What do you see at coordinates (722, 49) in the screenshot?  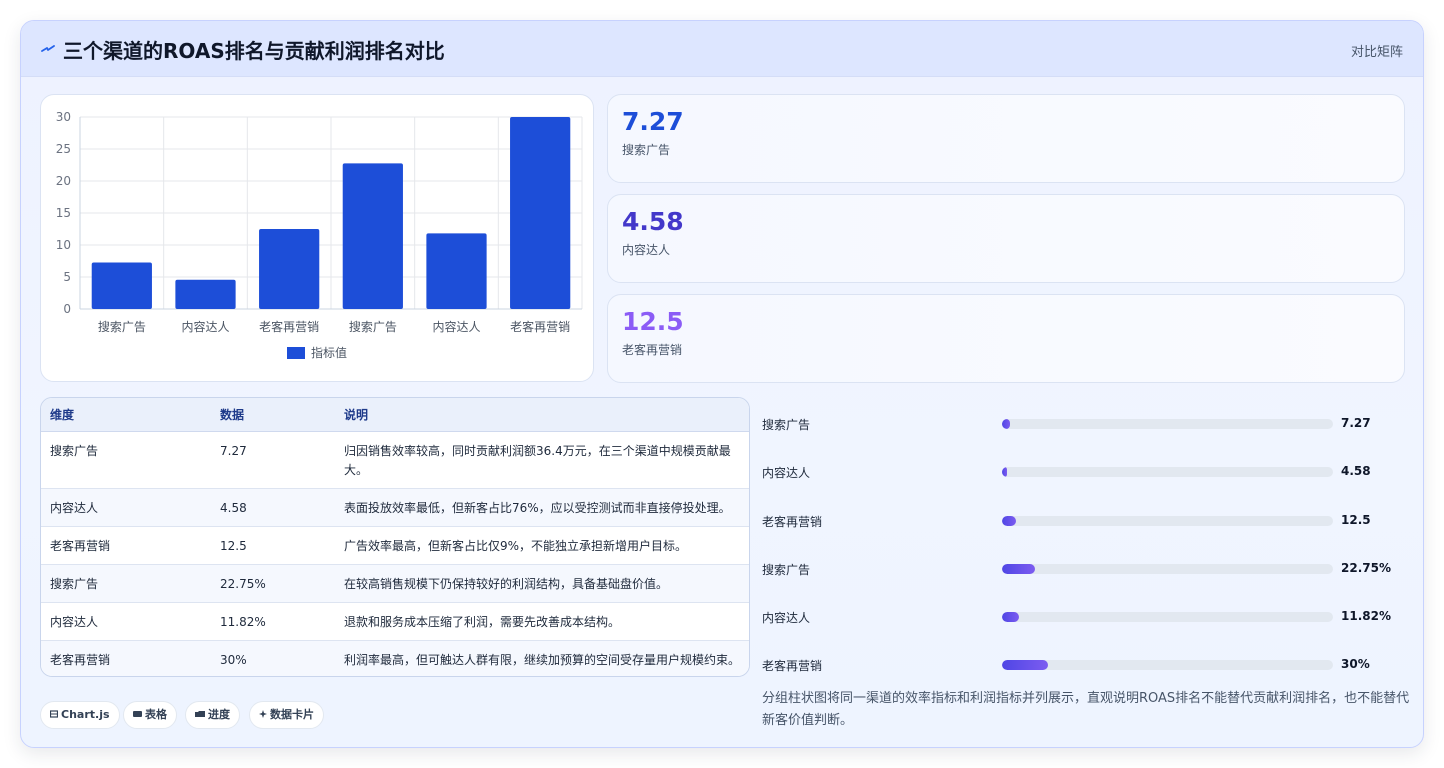 I see `card-header: 三个渠道的ROAS排名与贡献利润排名对比 对比矩阵` at bounding box center [722, 49].